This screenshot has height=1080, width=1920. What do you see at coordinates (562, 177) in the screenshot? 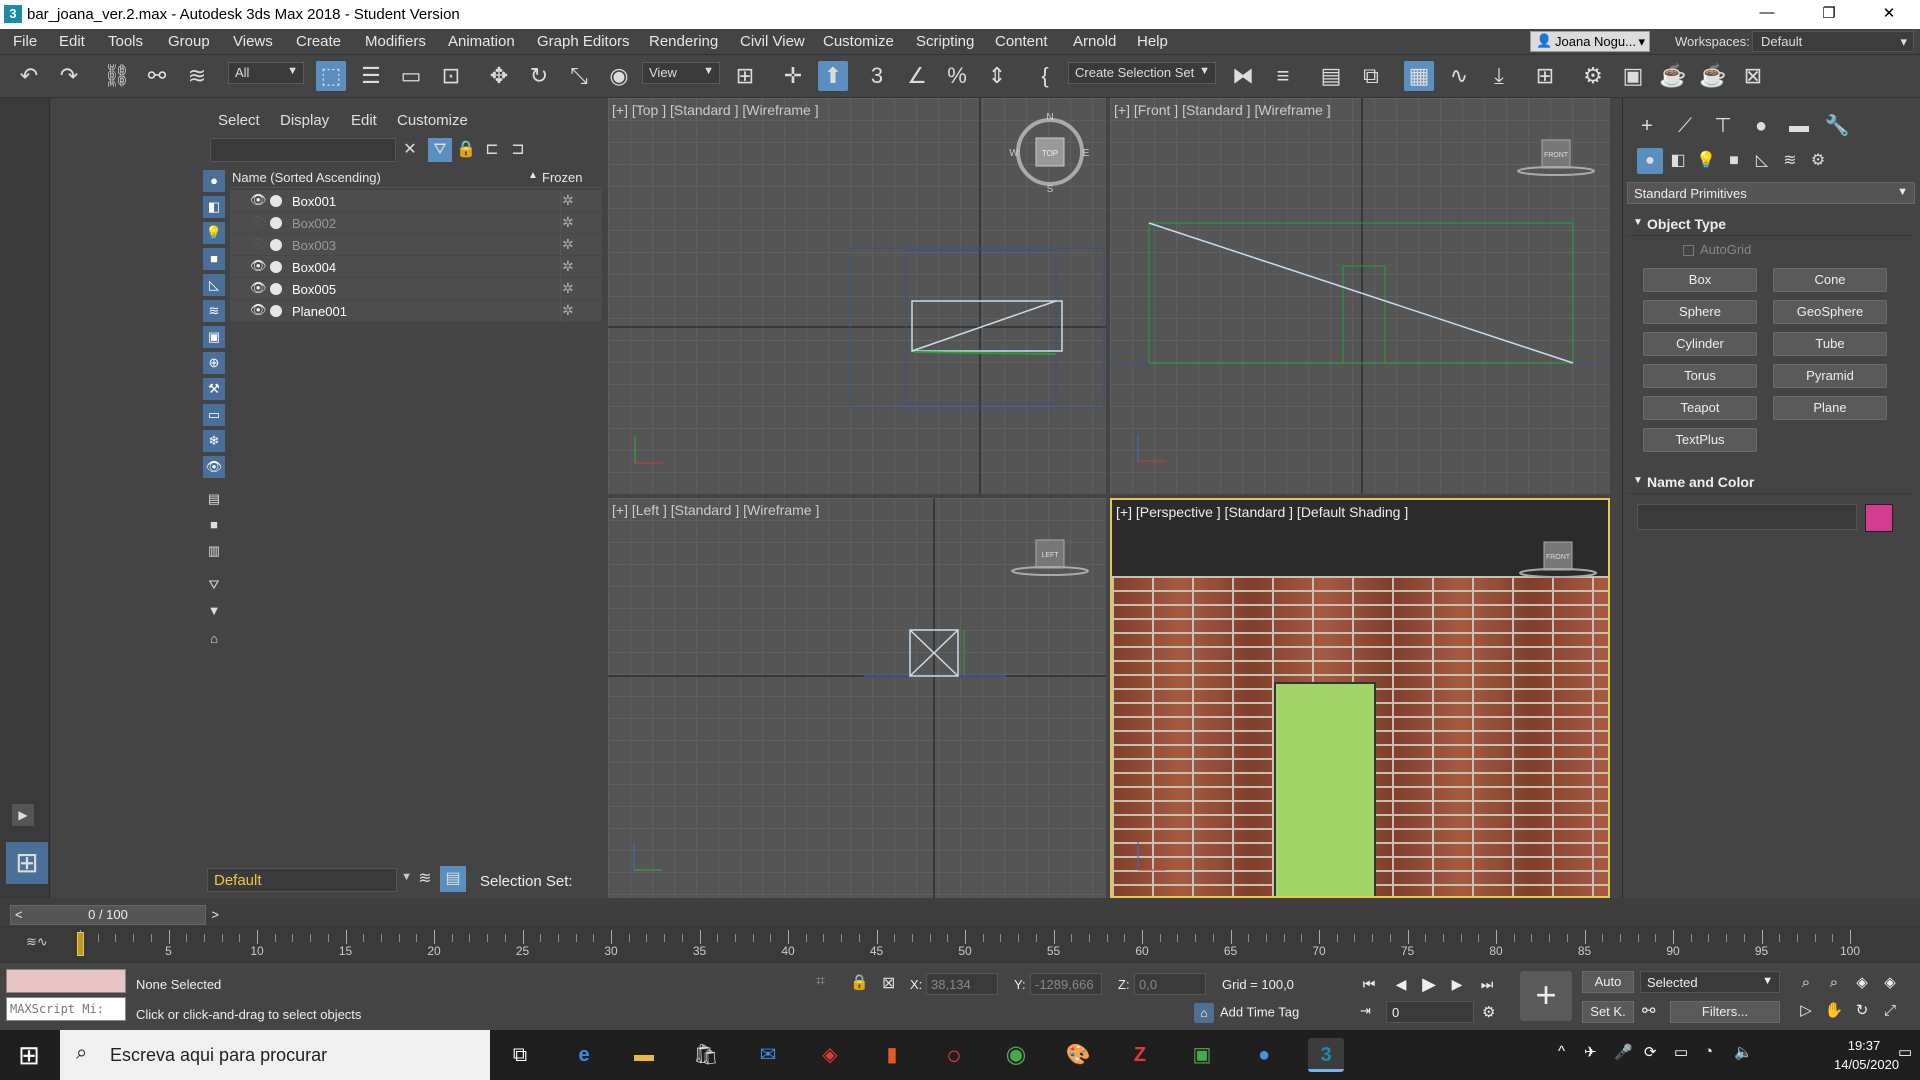
I see `column-frozen-header: Frozen` at bounding box center [562, 177].